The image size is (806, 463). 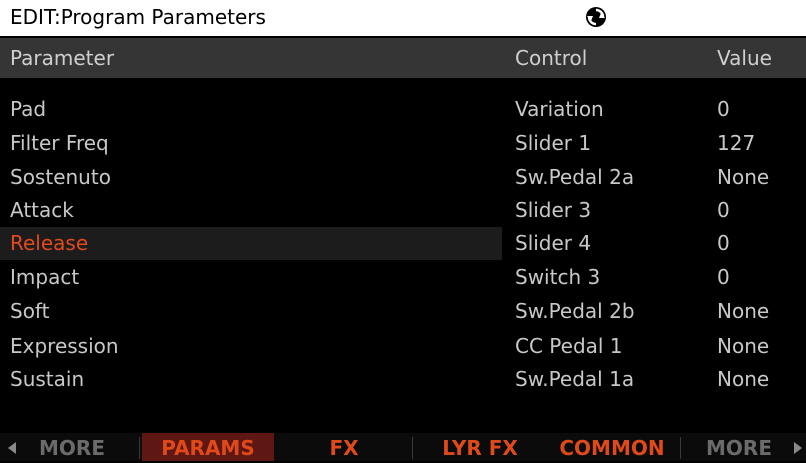 What do you see at coordinates (208, 447) in the screenshot?
I see `softkey-params: PARAMS` at bounding box center [208, 447].